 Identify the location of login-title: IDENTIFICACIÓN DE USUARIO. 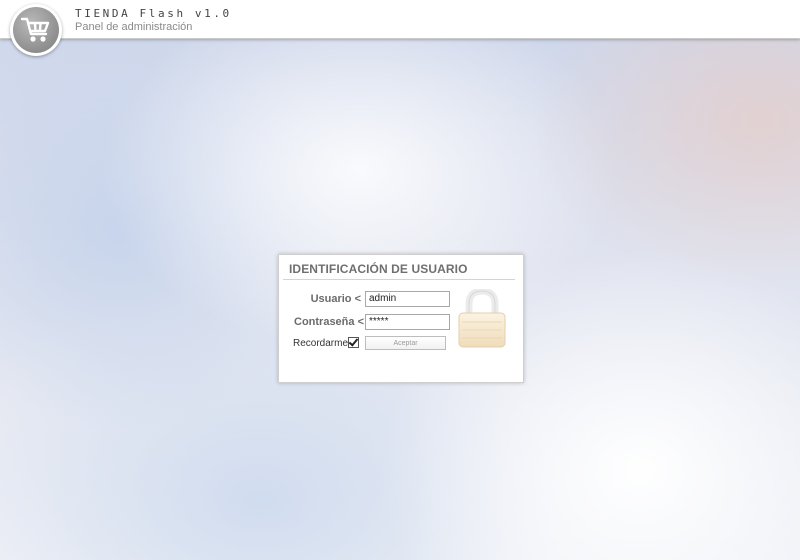
(378, 269).